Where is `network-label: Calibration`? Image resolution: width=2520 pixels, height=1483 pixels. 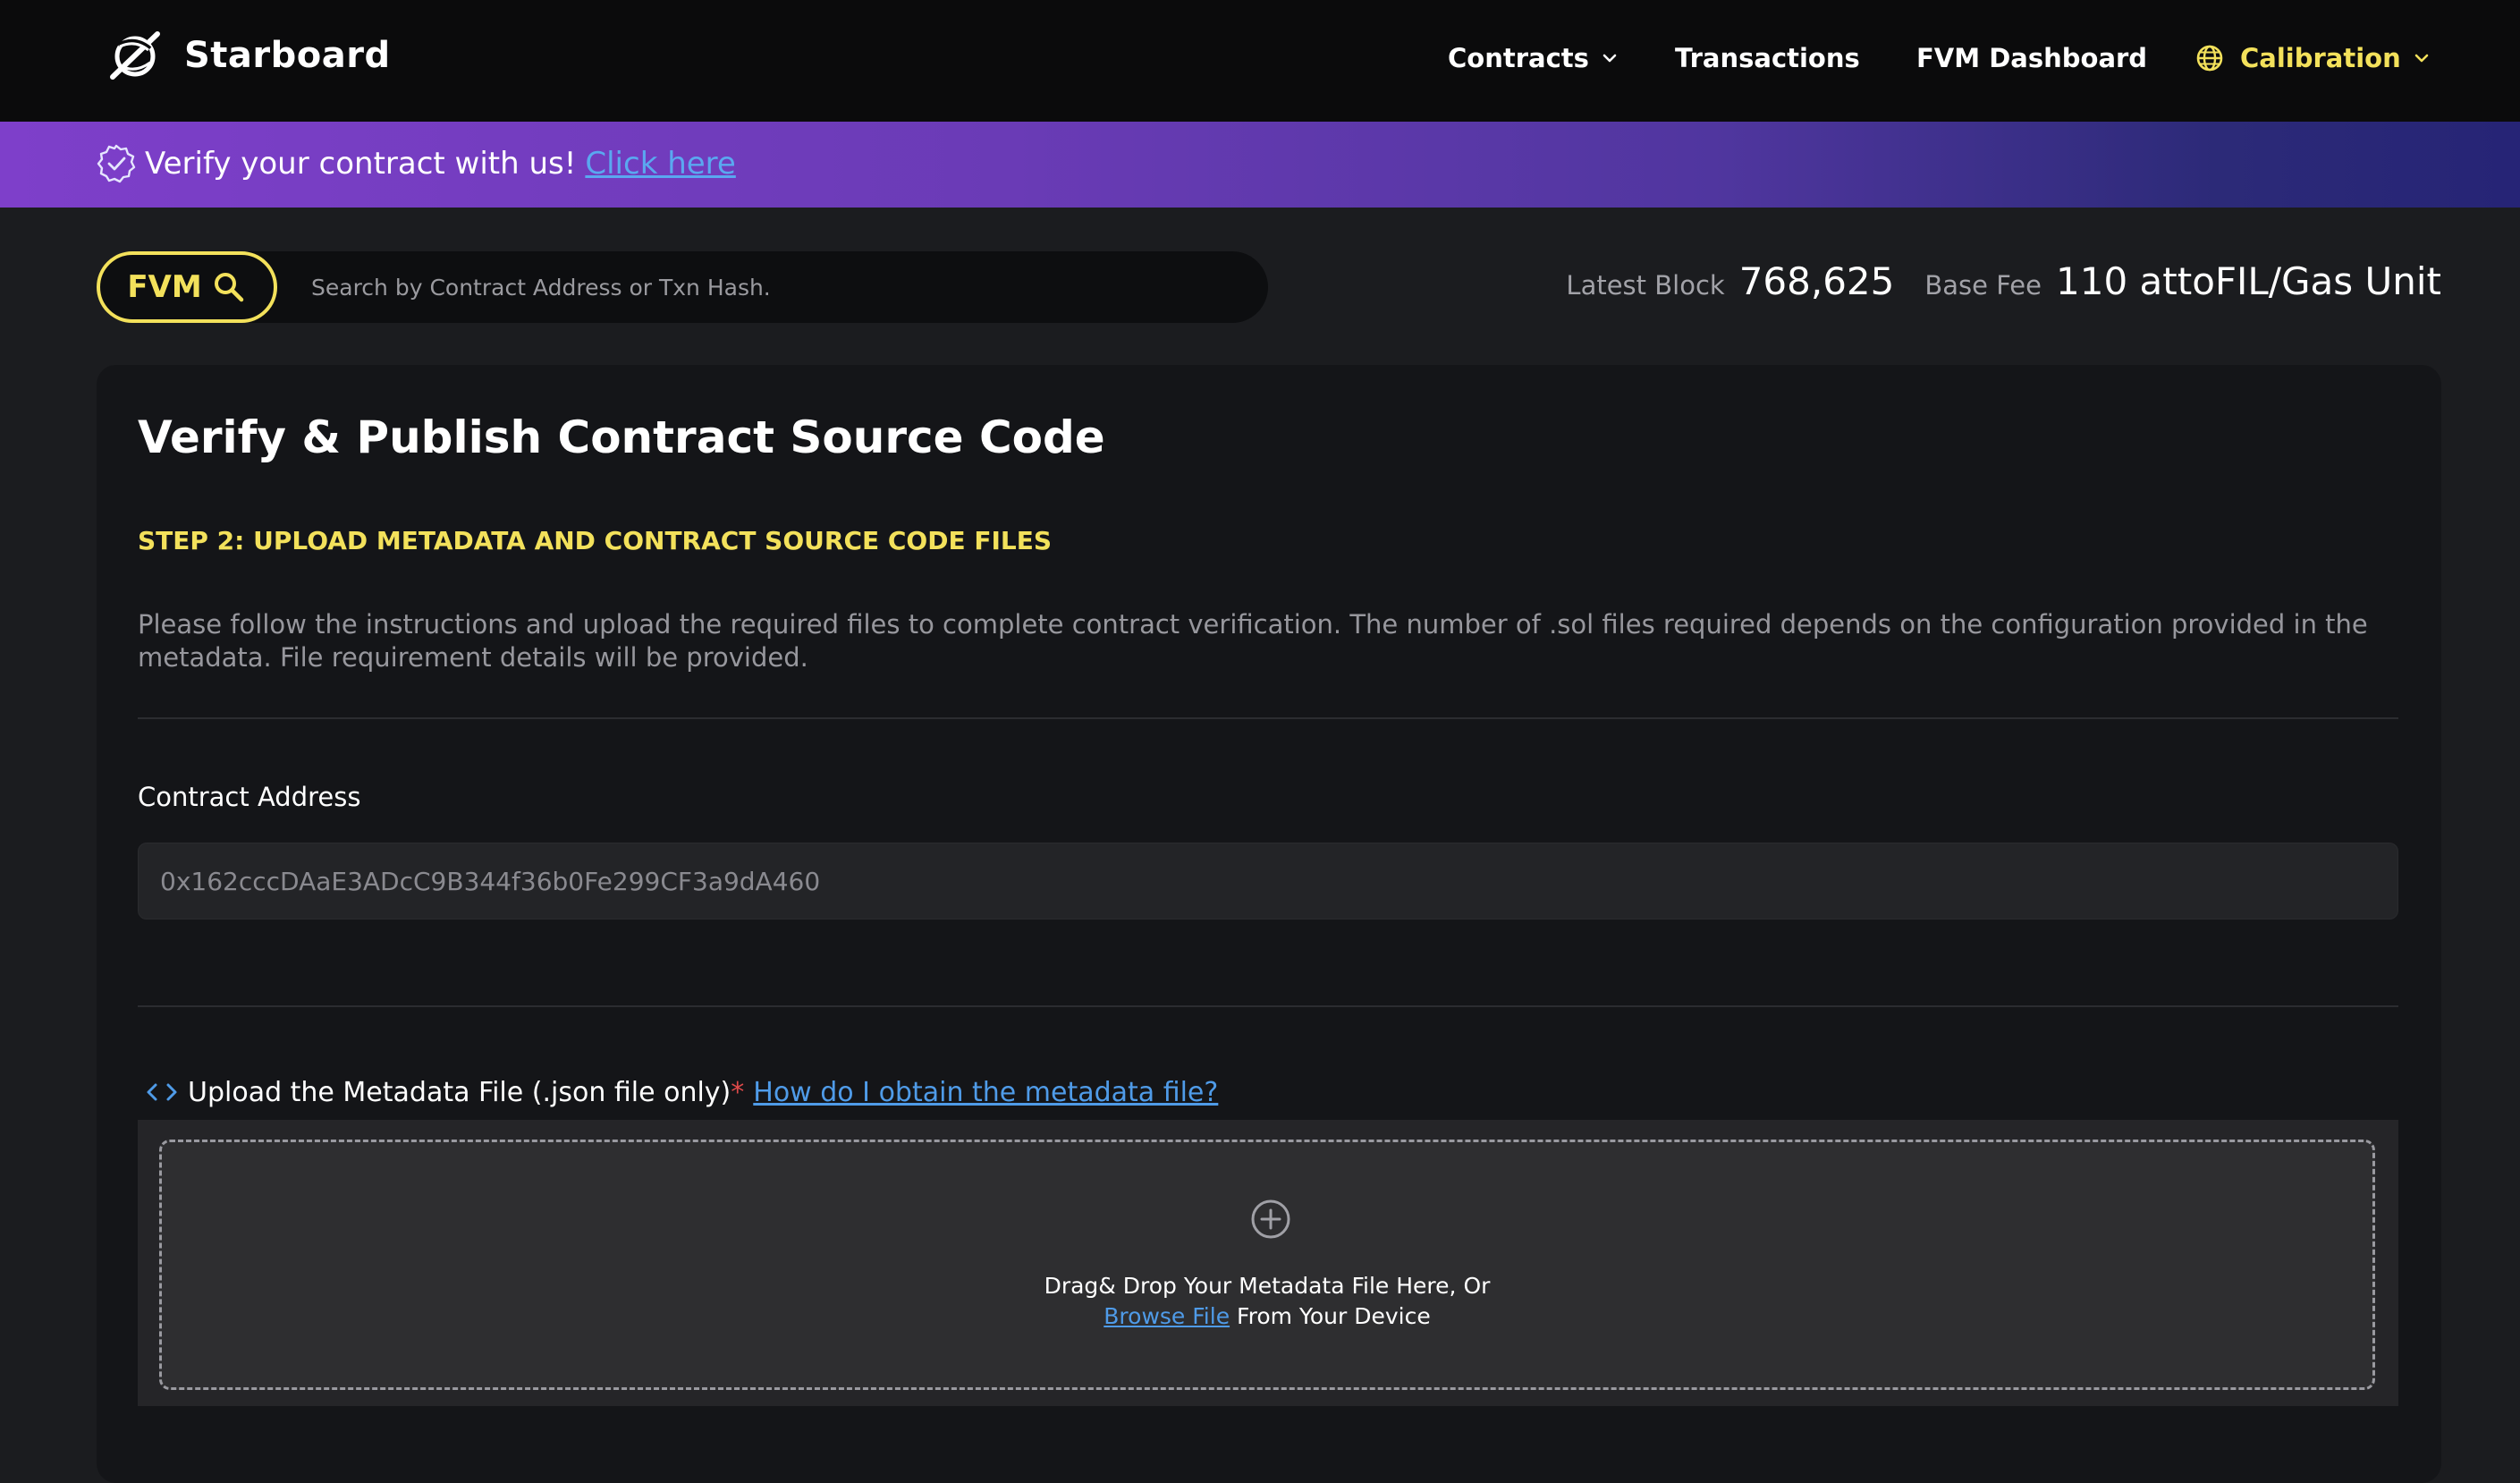 network-label: Calibration is located at coordinates (2320, 58).